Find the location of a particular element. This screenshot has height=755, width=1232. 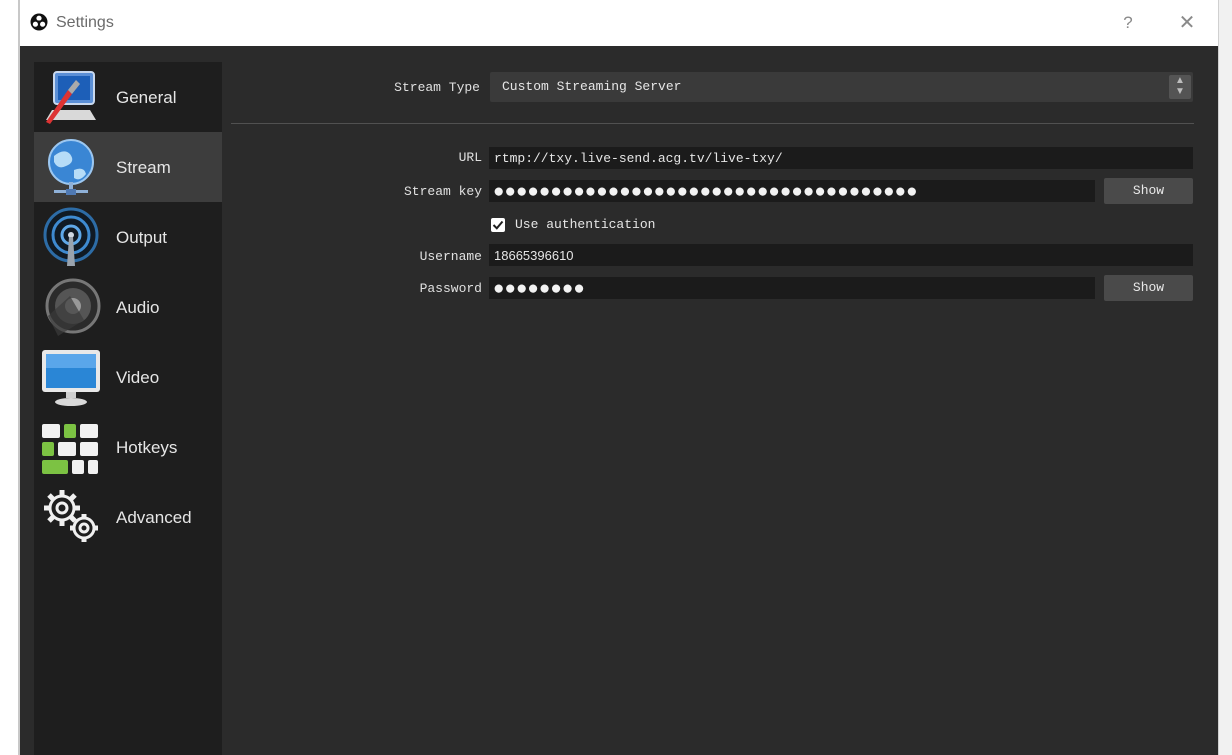

section-separator is located at coordinates (712, 123).